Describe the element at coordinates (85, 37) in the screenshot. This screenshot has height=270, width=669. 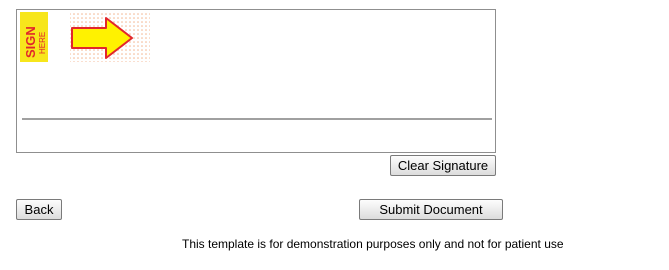
I see `sign-here-badge: SIGN HERE` at that location.